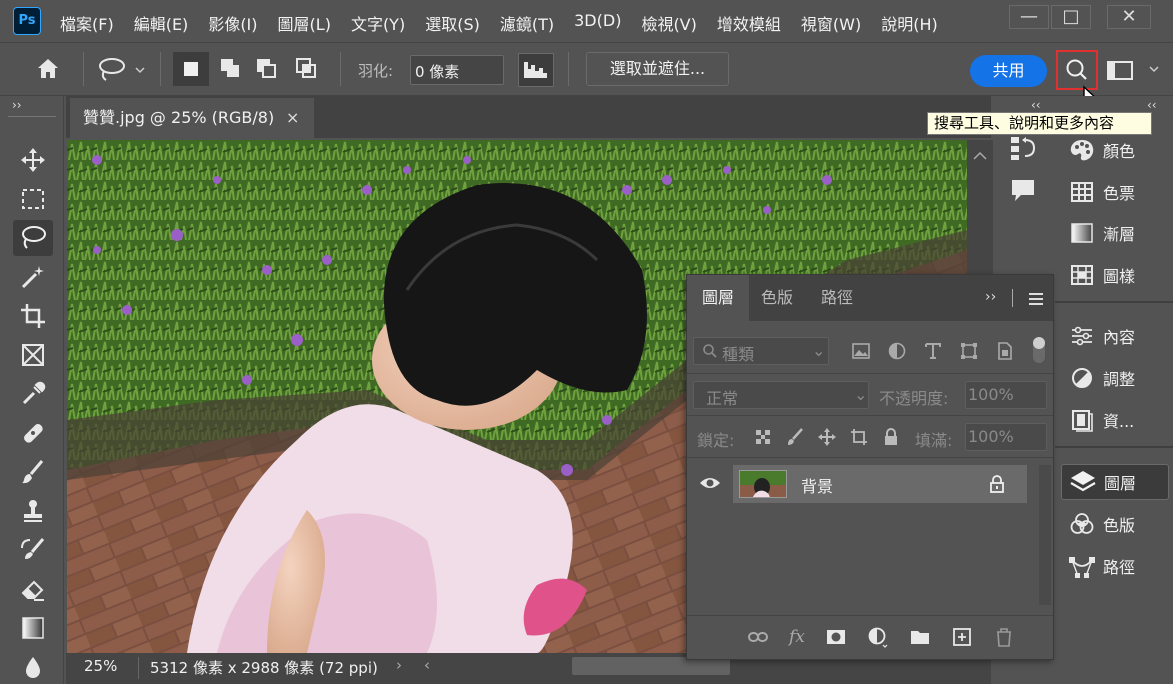 Image resolution: width=1173 pixels, height=684 pixels. Describe the element at coordinates (17, 105) in the screenshot. I see `toolbar-collapse-button: ››` at that location.